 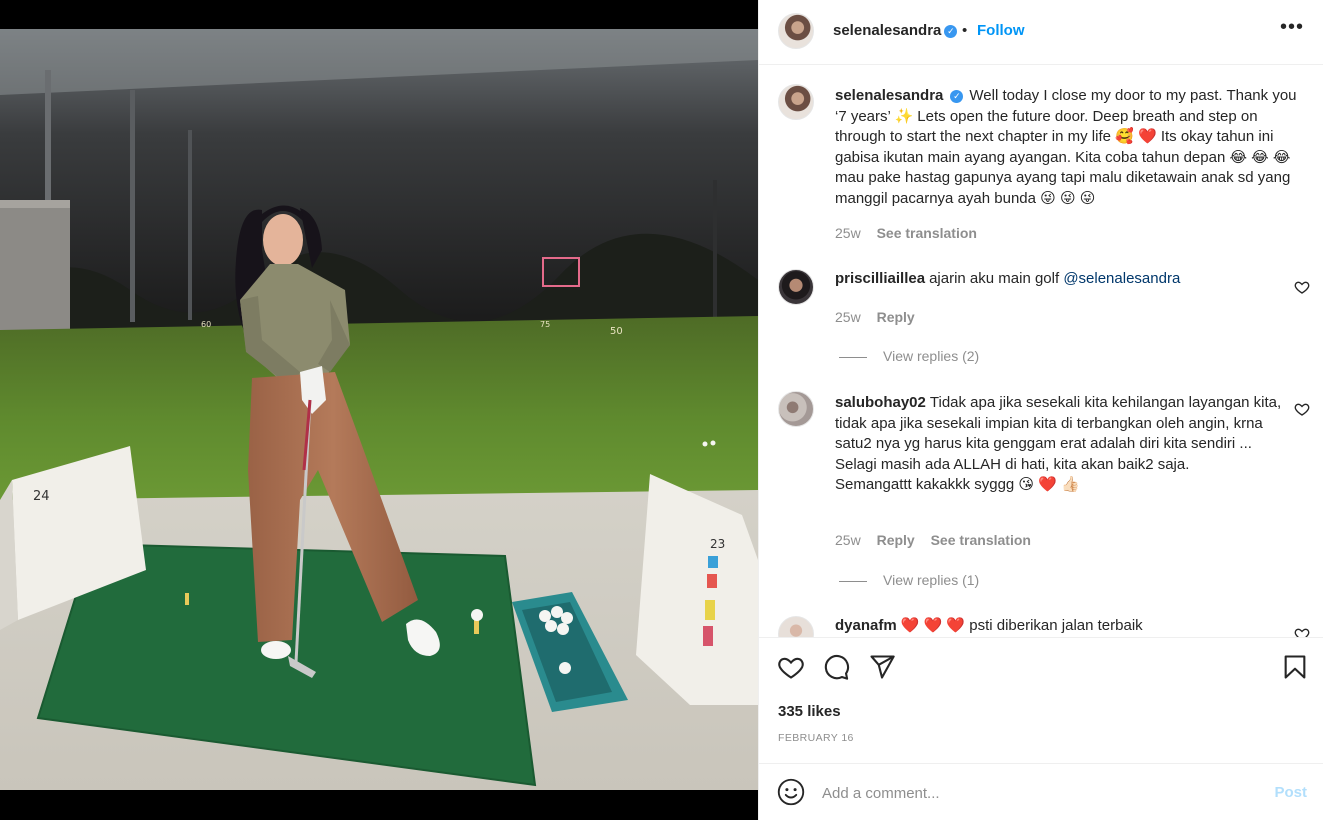 What do you see at coordinates (816, 738) in the screenshot?
I see `post-date: FEBRUARY 16` at bounding box center [816, 738].